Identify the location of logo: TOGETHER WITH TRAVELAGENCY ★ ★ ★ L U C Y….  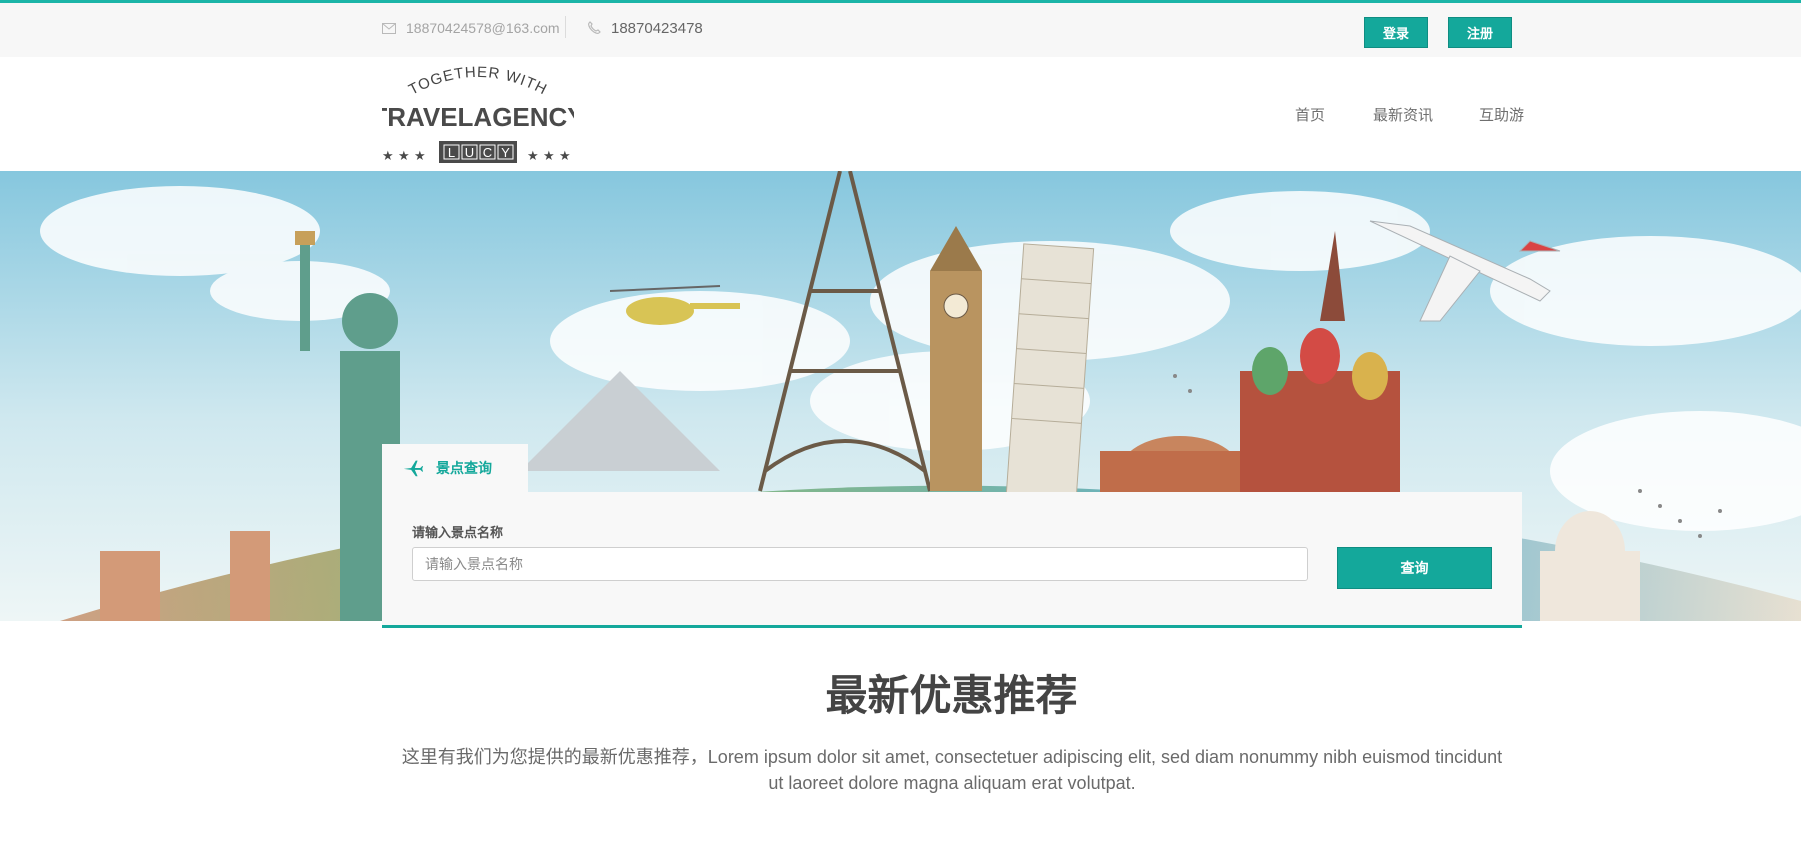
(478, 115).